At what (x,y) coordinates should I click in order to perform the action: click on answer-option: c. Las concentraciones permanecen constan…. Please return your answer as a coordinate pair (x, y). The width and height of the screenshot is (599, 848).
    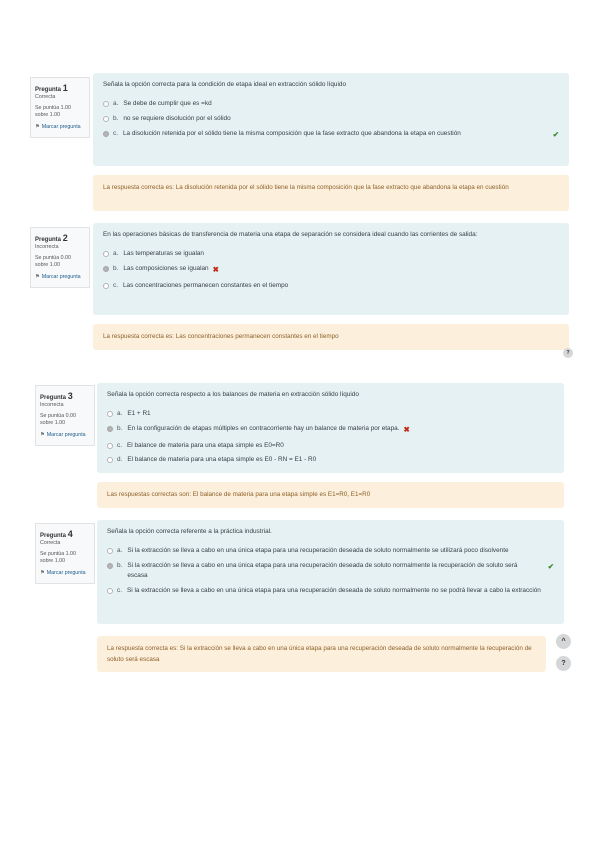
    Looking at the image, I should click on (331, 286).